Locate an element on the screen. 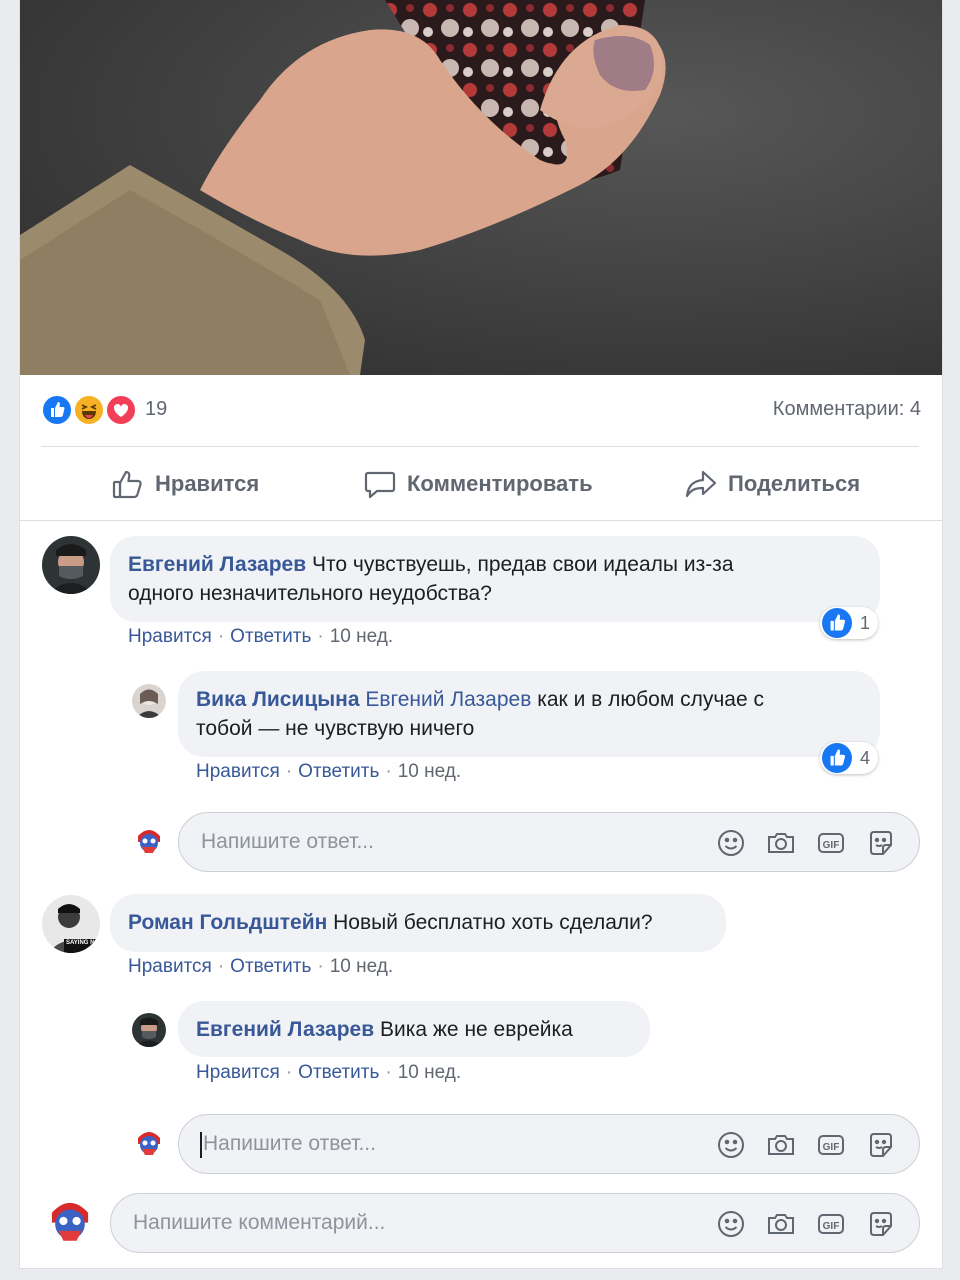 Image resolution: width=960 pixels, height=1280 pixels. reply-like-badge: 4 is located at coordinates (849, 758).